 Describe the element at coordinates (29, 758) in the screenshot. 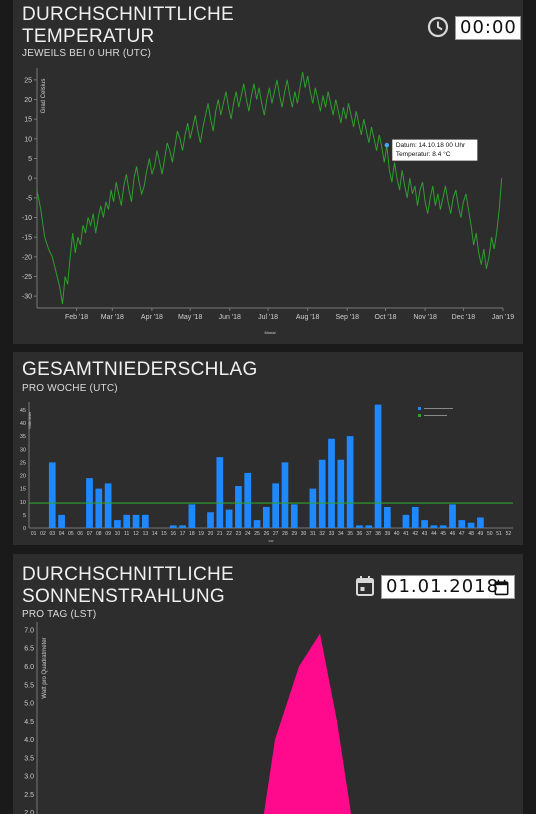

I see `radiation-y-tick-label: 3.5` at that location.